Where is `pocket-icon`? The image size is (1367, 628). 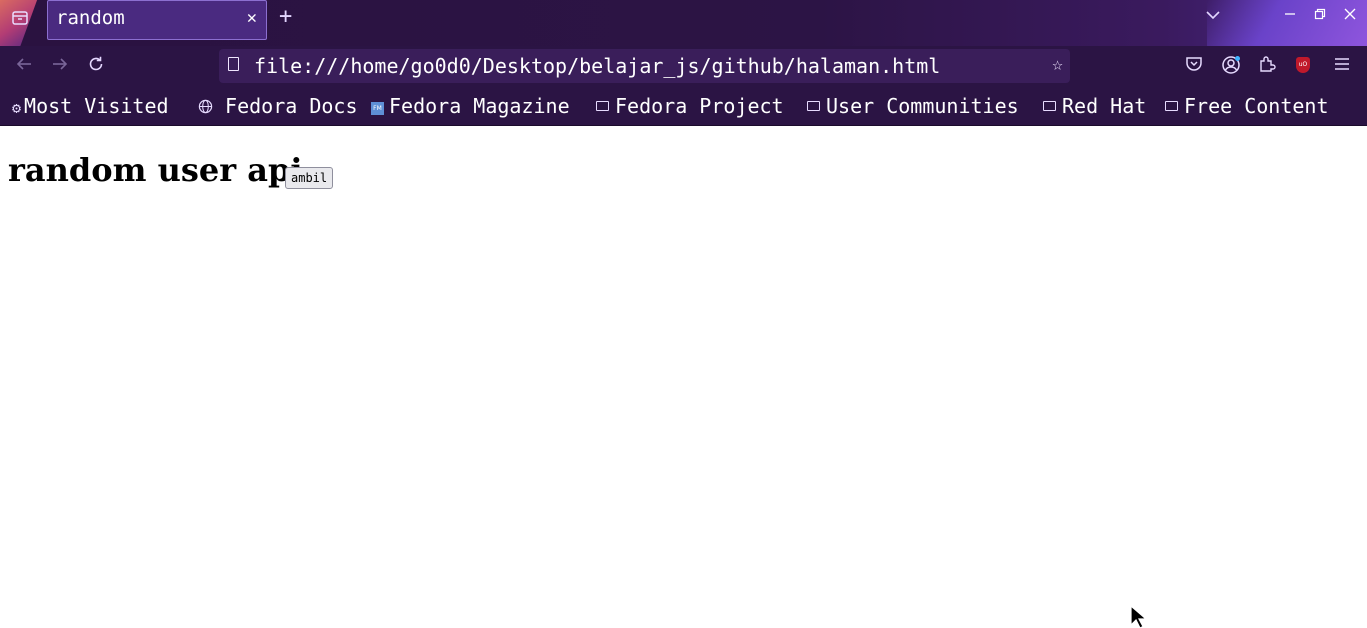
pocket-icon is located at coordinates (1194, 66).